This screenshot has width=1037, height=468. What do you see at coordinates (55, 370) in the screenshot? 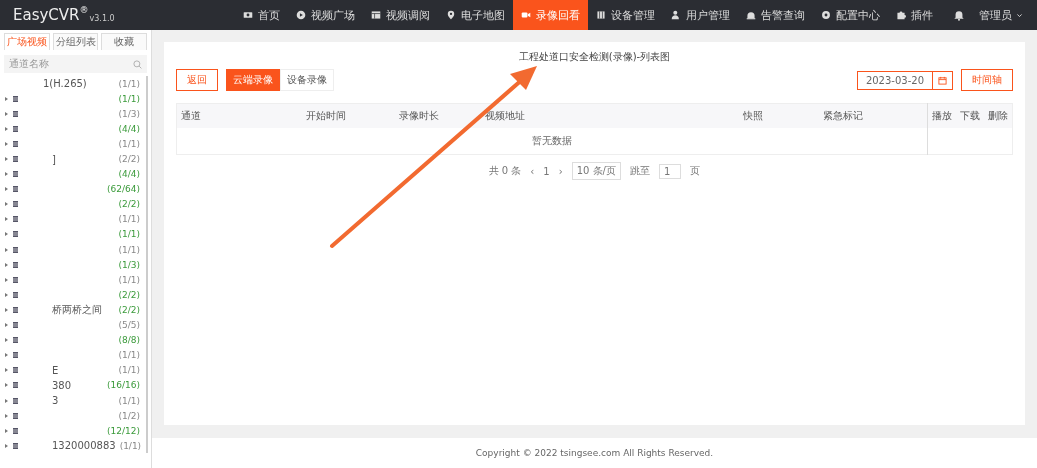
I see `channel-name: E` at bounding box center [55, 370].